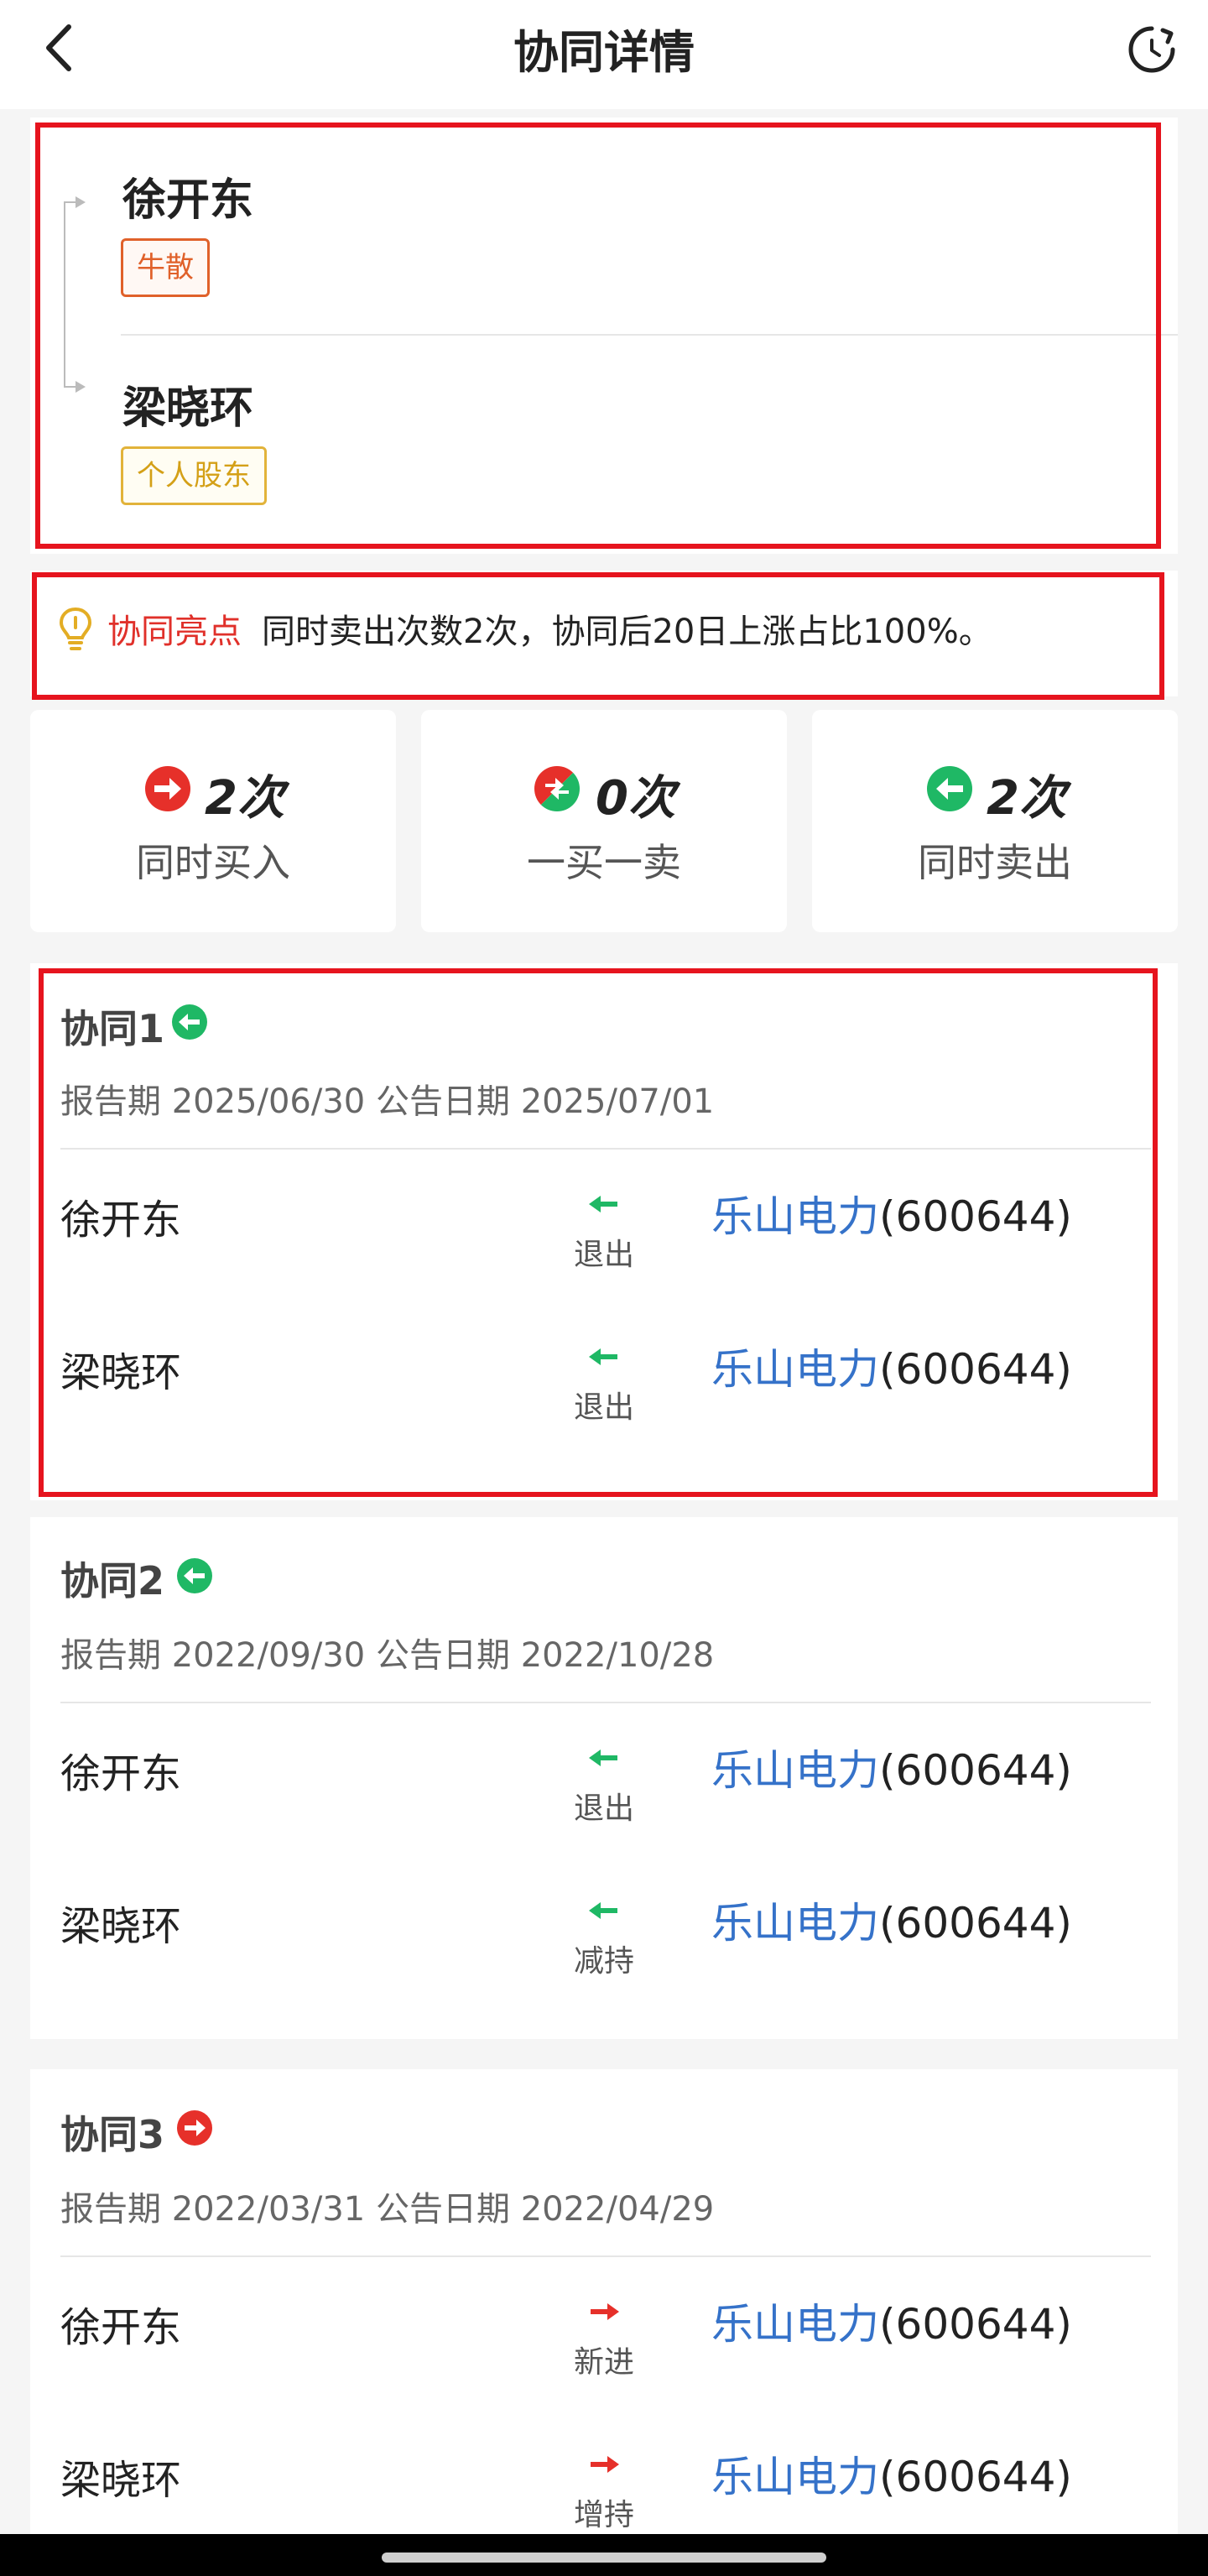 This screenshot has width=1208, height=2576. I want to click on holder-action: 减持, so click(604, 1961).